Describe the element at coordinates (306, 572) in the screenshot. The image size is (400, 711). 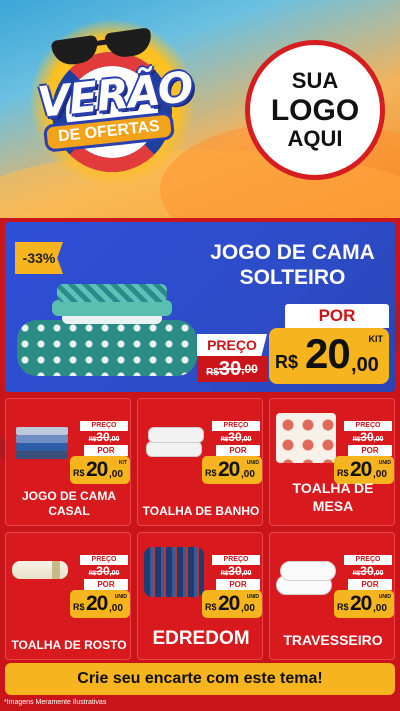
I see `pillow-image` at that location.